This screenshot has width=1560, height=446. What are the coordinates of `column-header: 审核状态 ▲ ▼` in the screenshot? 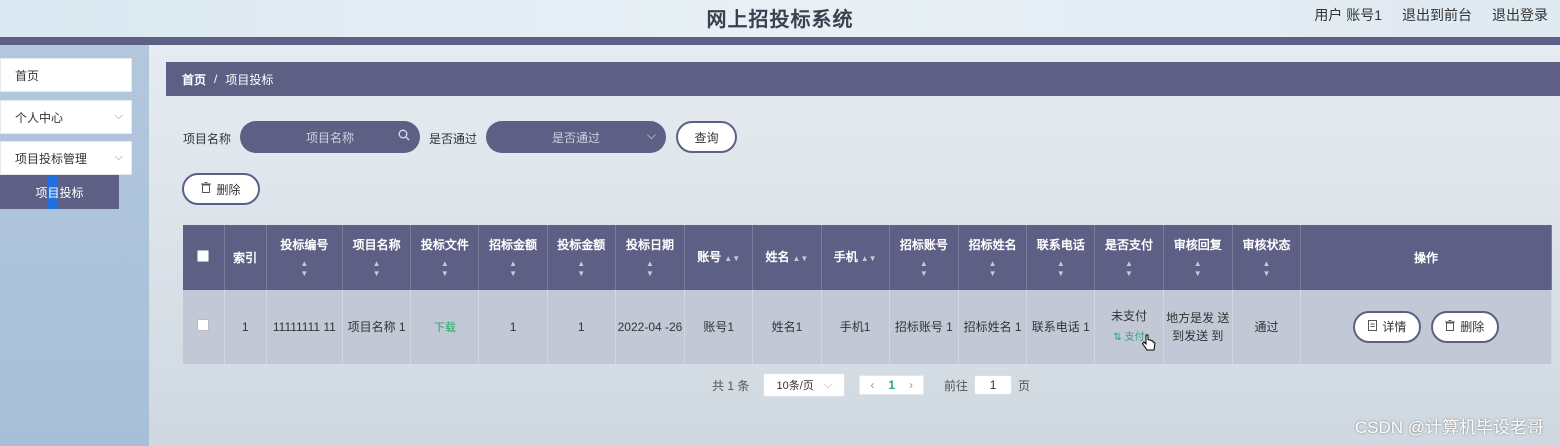 It's located at (1267, 257).